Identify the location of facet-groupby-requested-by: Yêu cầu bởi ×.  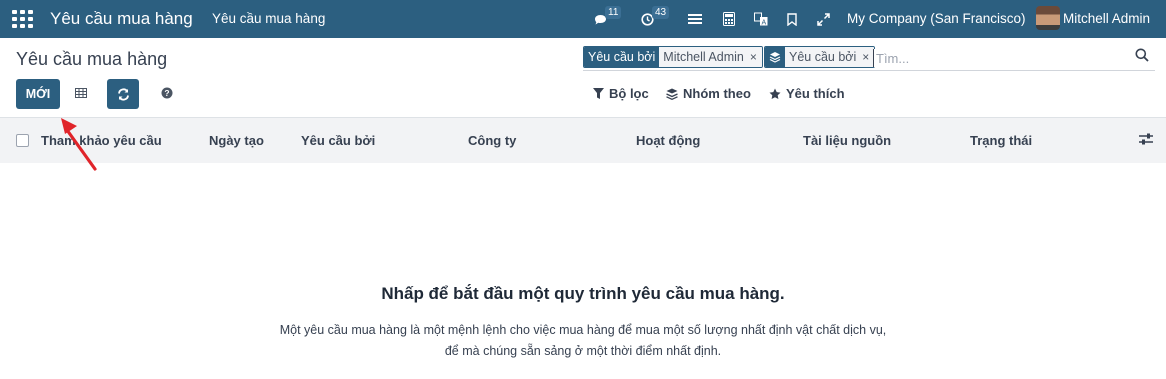
(820, 57).